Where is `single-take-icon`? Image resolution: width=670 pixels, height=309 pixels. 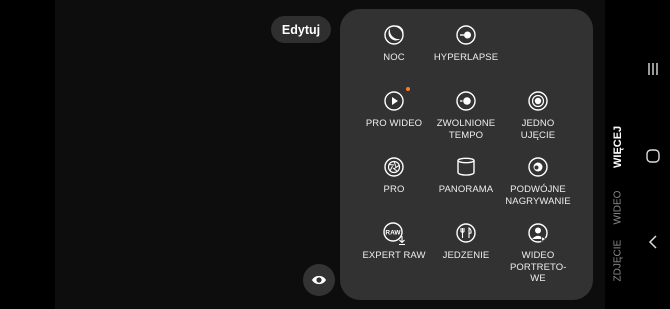
single-take-icon is located at coordinates (538, 101).